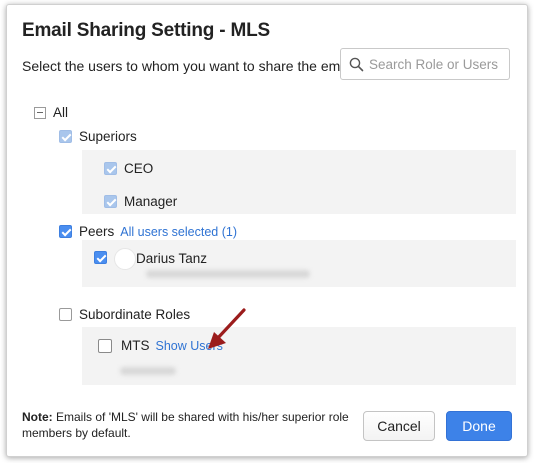  What do you see at coordinates (135, 345) in the screenshot?
I see `role-item-mts-label: MTS` at bounding box center [135, 345].